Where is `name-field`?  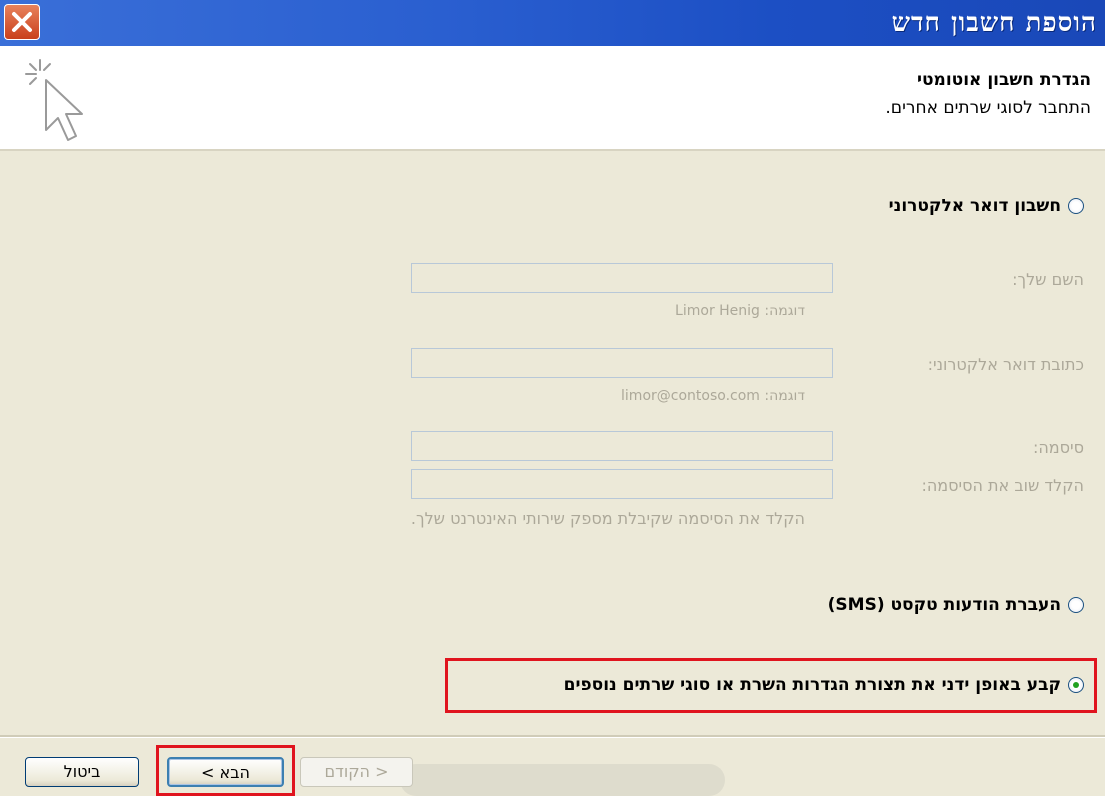
name-field is located at coordinates (622, 278).